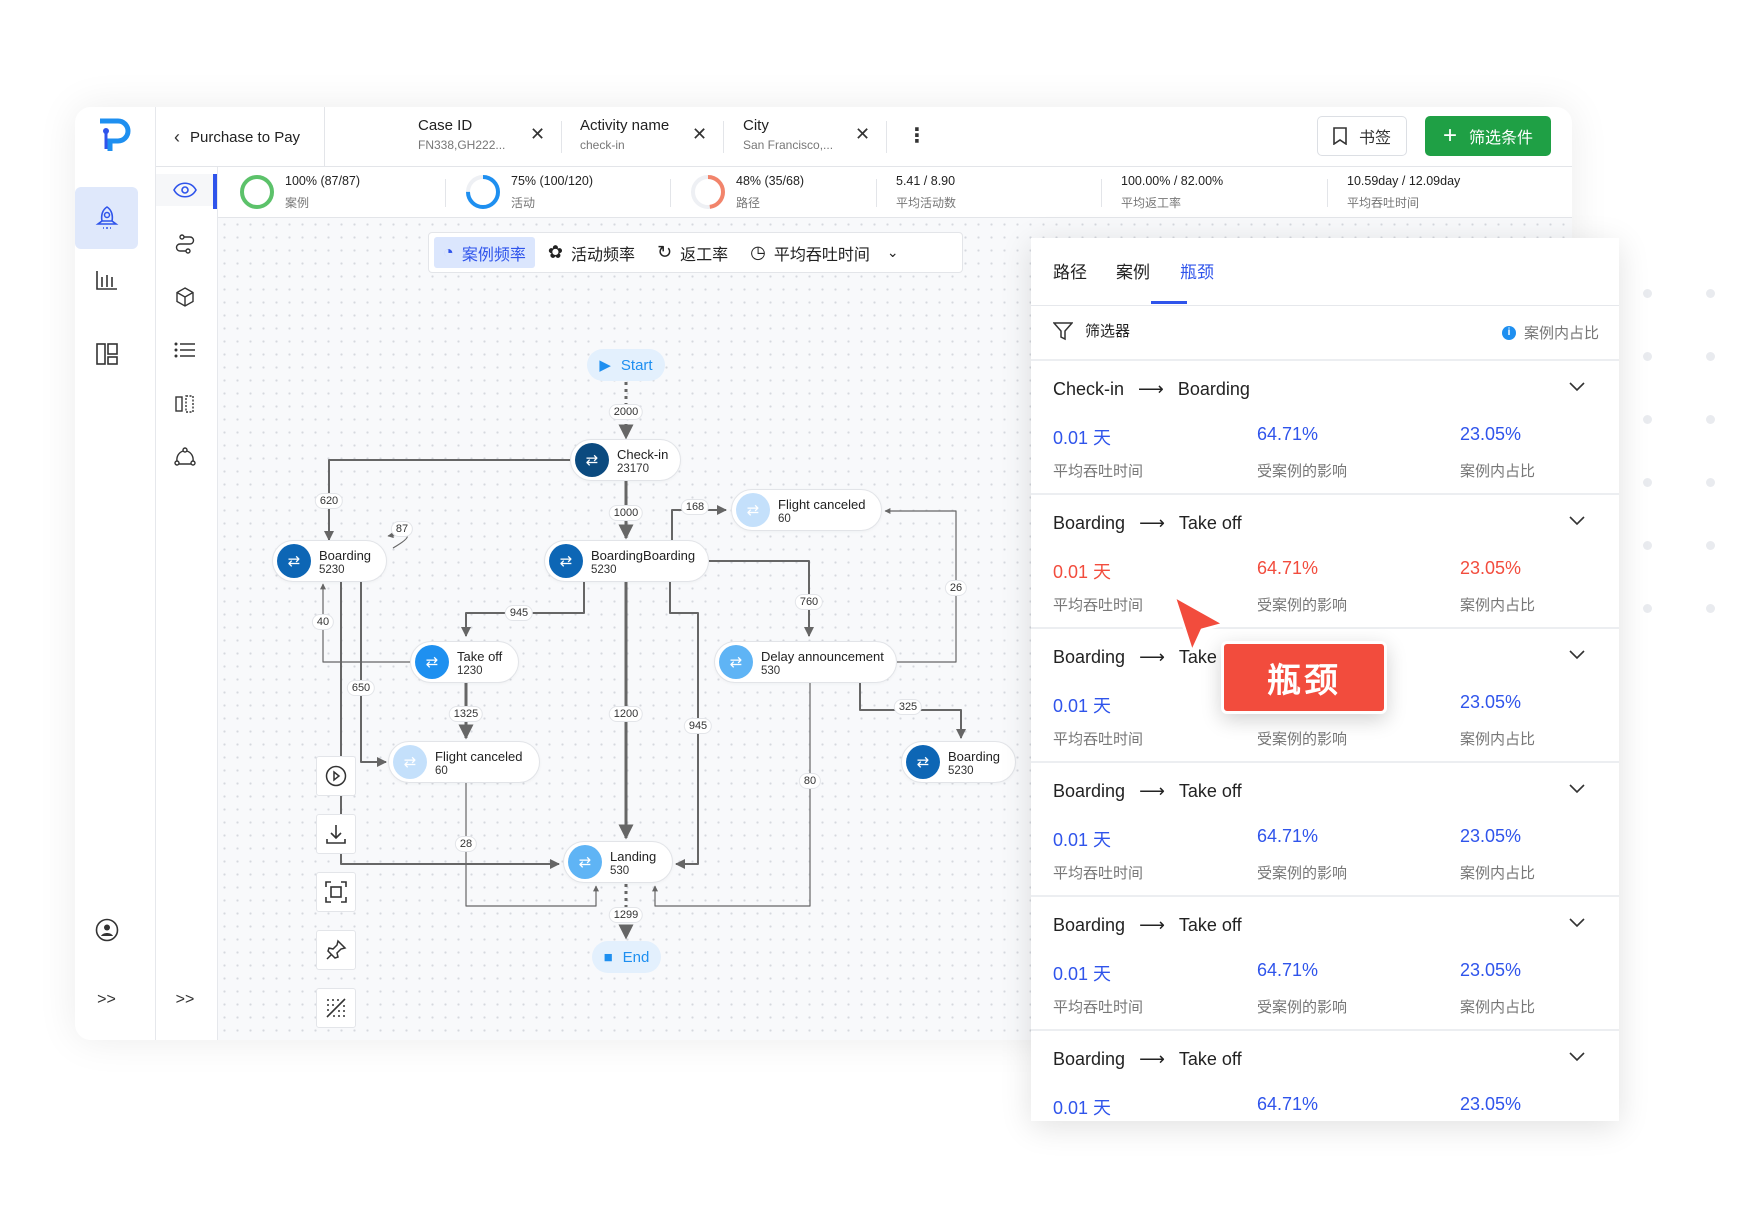  What do you see at coordinates (1488, 136) in the screenshot?
I see `add-filter-button: + 筛选条件` at bounding box center [1488, 136].